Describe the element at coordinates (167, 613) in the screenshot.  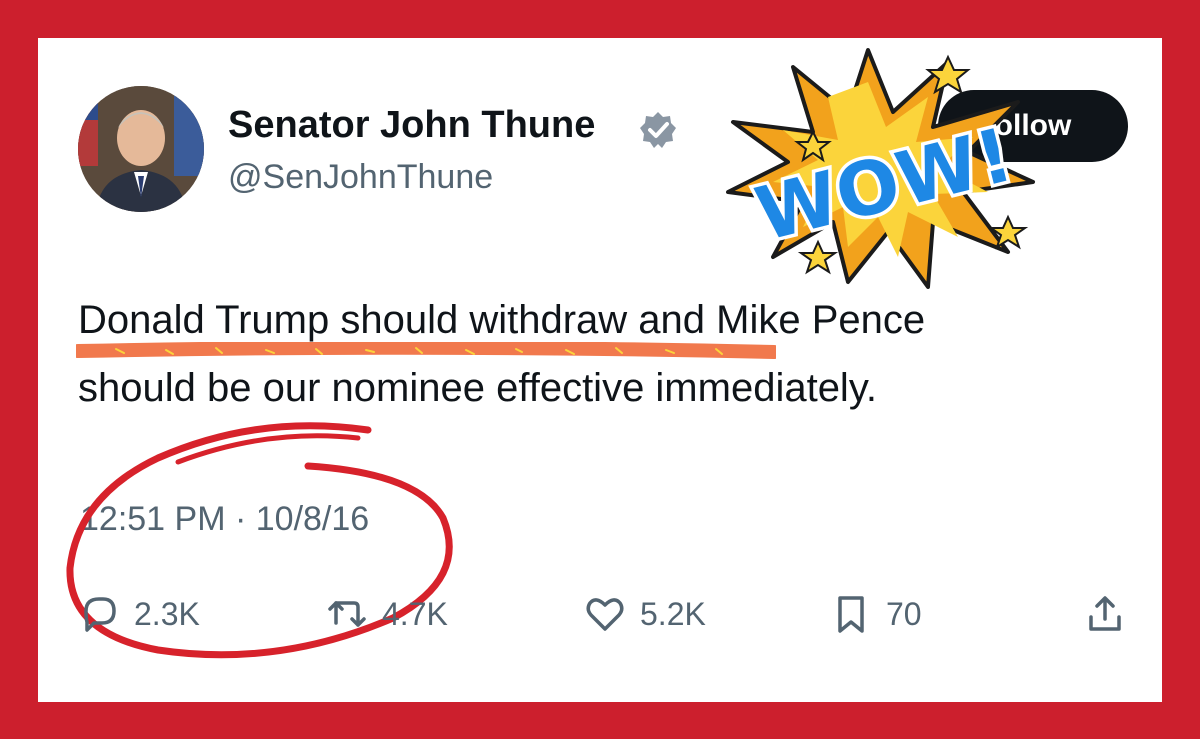
I see `reply-count: 2.3K` at that location.